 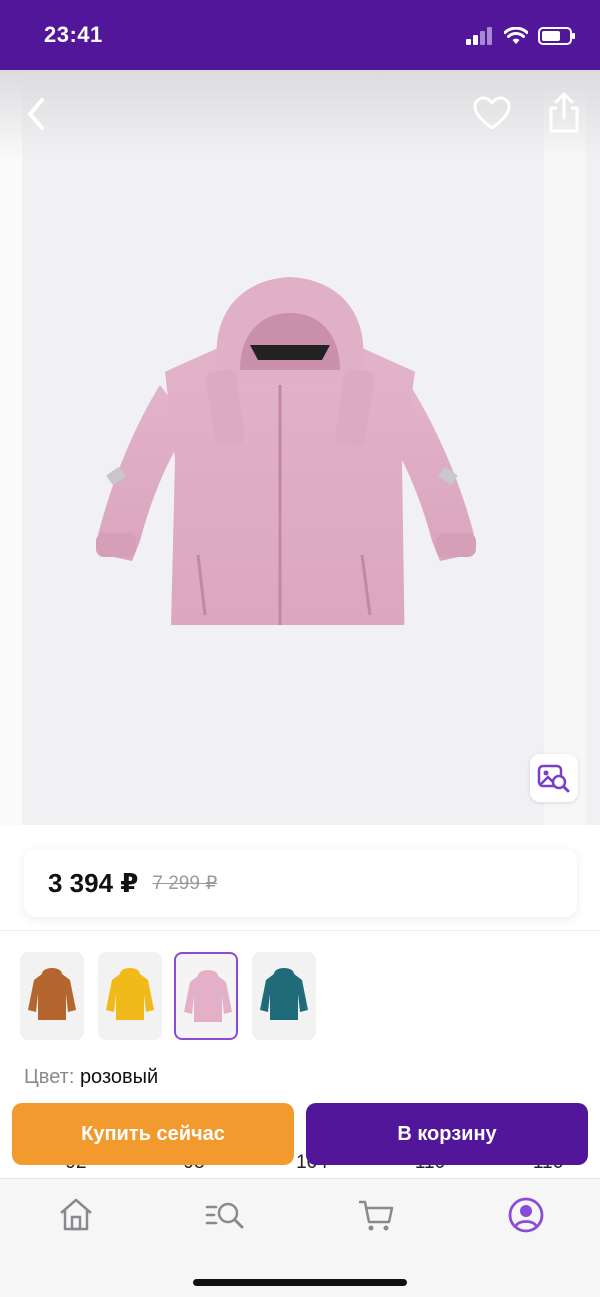 I want to click on home-indicator, so click(x=300, y=1282).